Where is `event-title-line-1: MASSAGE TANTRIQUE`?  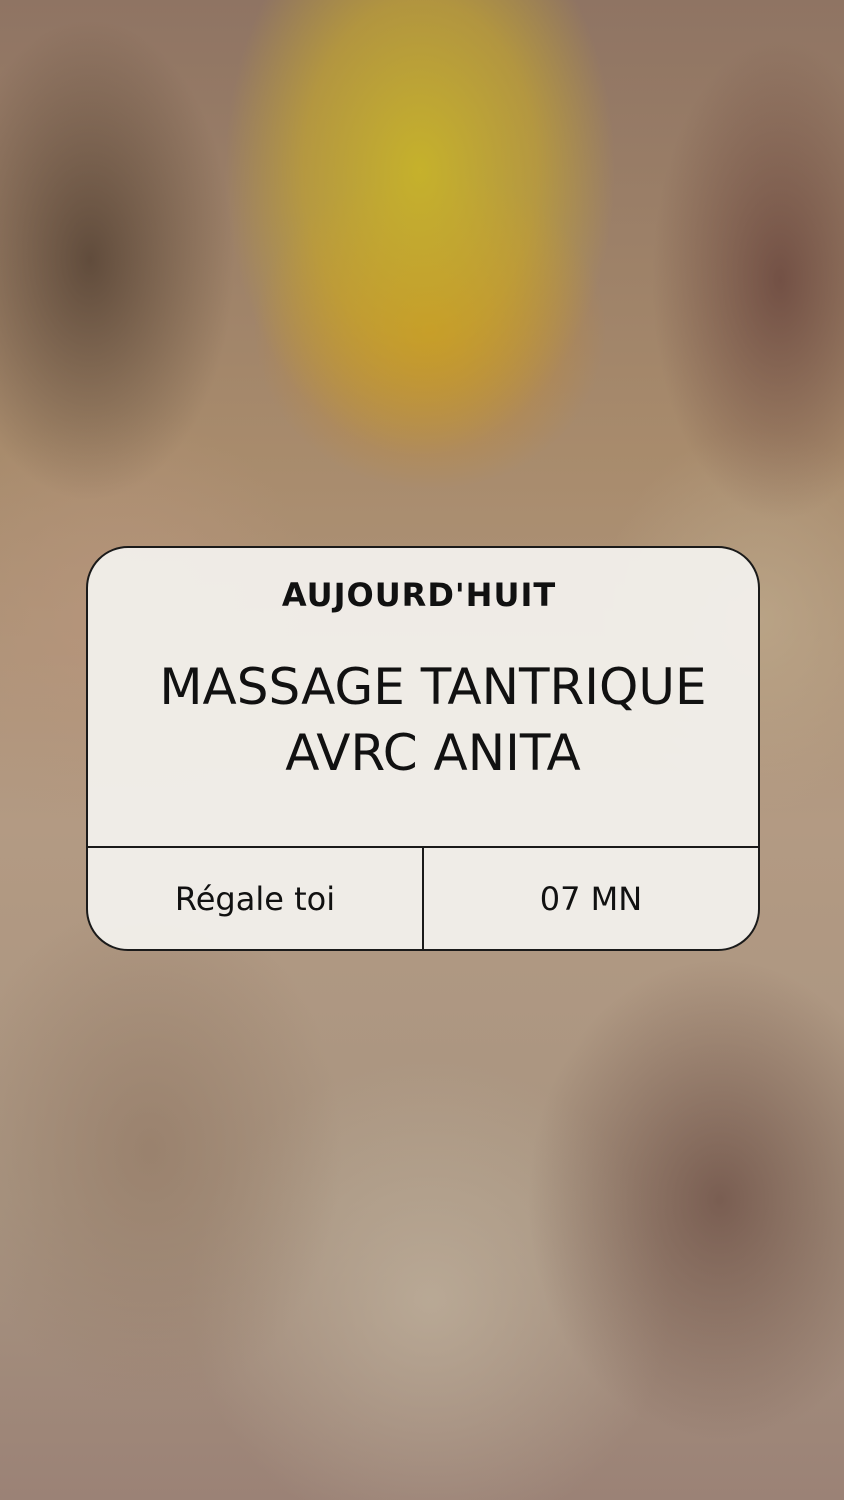 event-title-line-1: MASSAGE TANTRIQUE is located at coordinates (433, 687).